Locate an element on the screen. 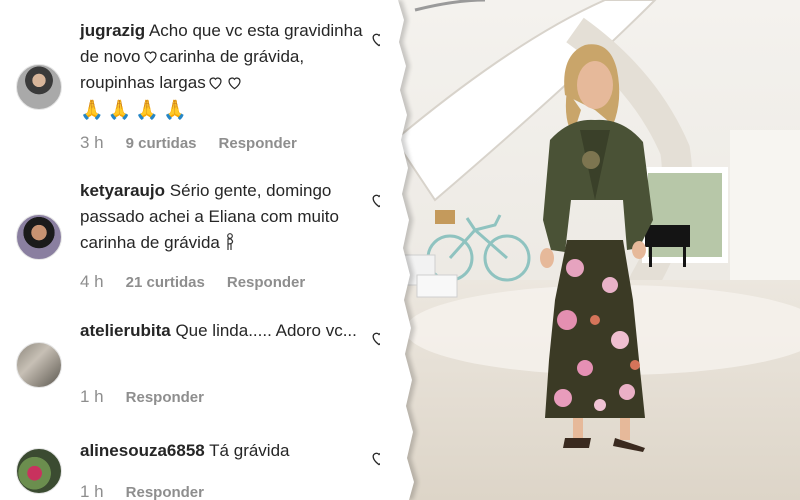 The width and height of the screenshot is (800, 500). comment-body: Tá grávida is located at coordinates (249, 450).